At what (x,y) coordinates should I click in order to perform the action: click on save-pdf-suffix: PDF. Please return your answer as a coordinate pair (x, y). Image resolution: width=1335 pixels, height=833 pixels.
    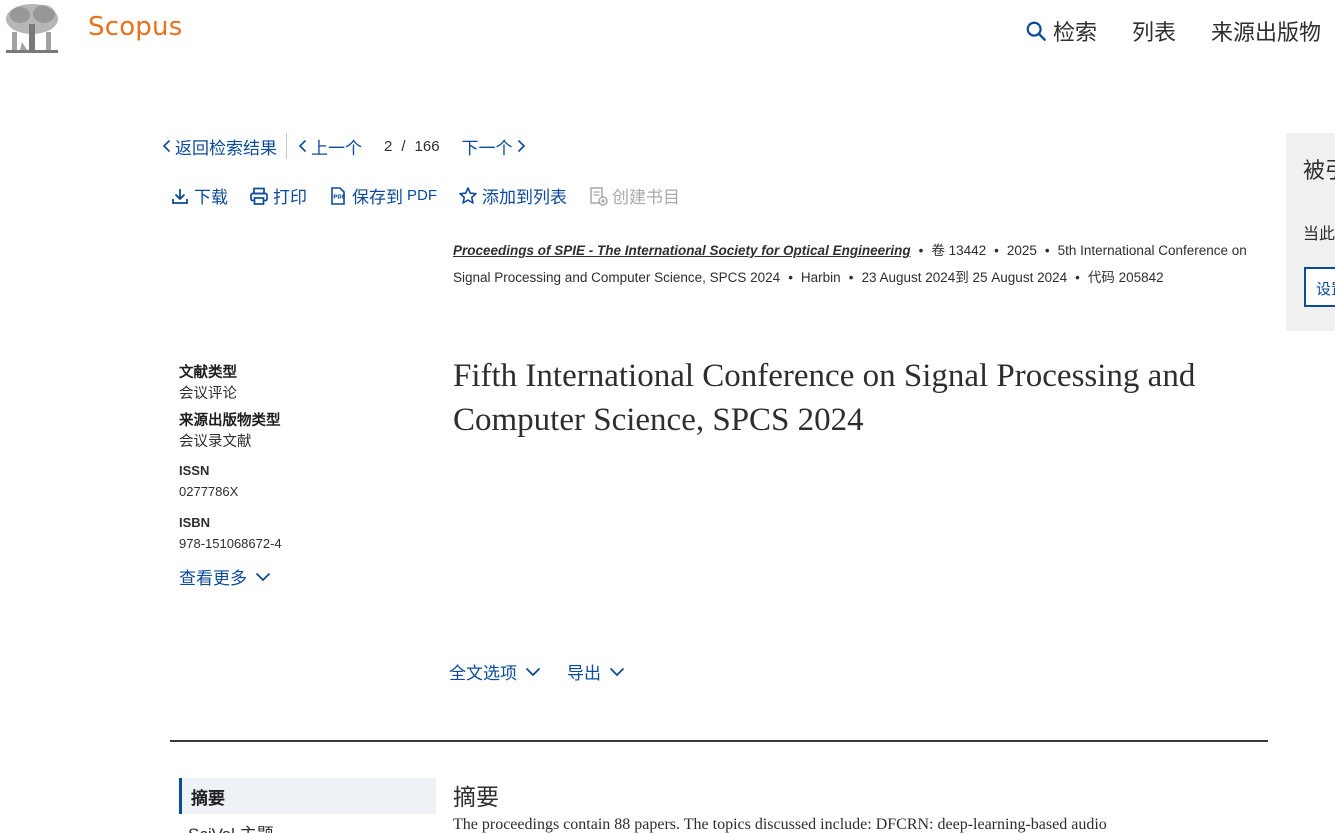
    Looking at the image, I should click on (422, 195).